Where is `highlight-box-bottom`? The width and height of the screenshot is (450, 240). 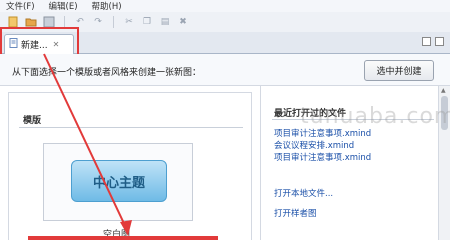
highlight-box-bottom is located at coordinates (123, 238).